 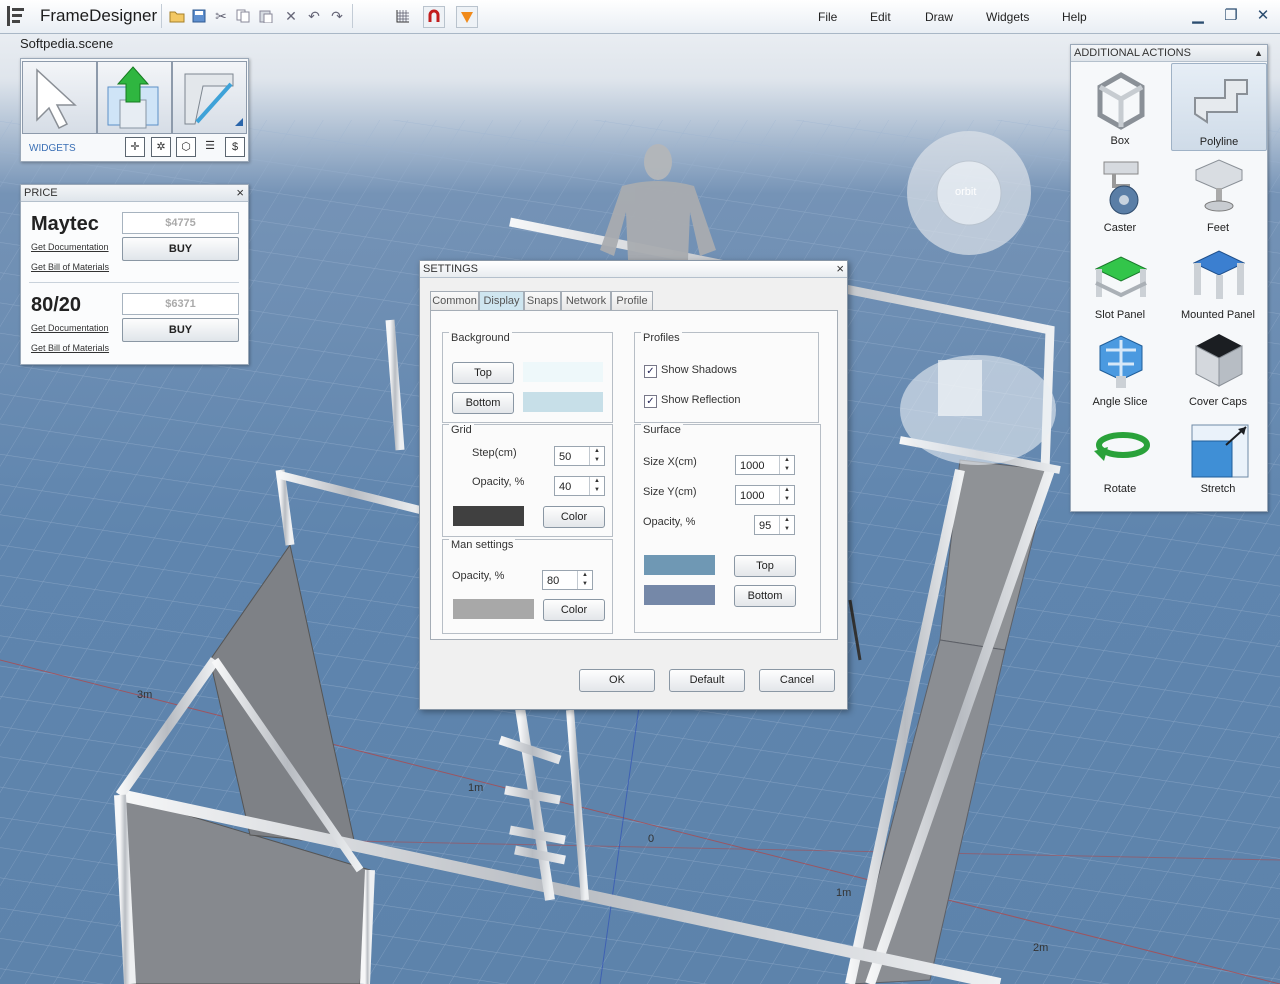 I want to click on tab-display: Display, so click(x=501, y=301).